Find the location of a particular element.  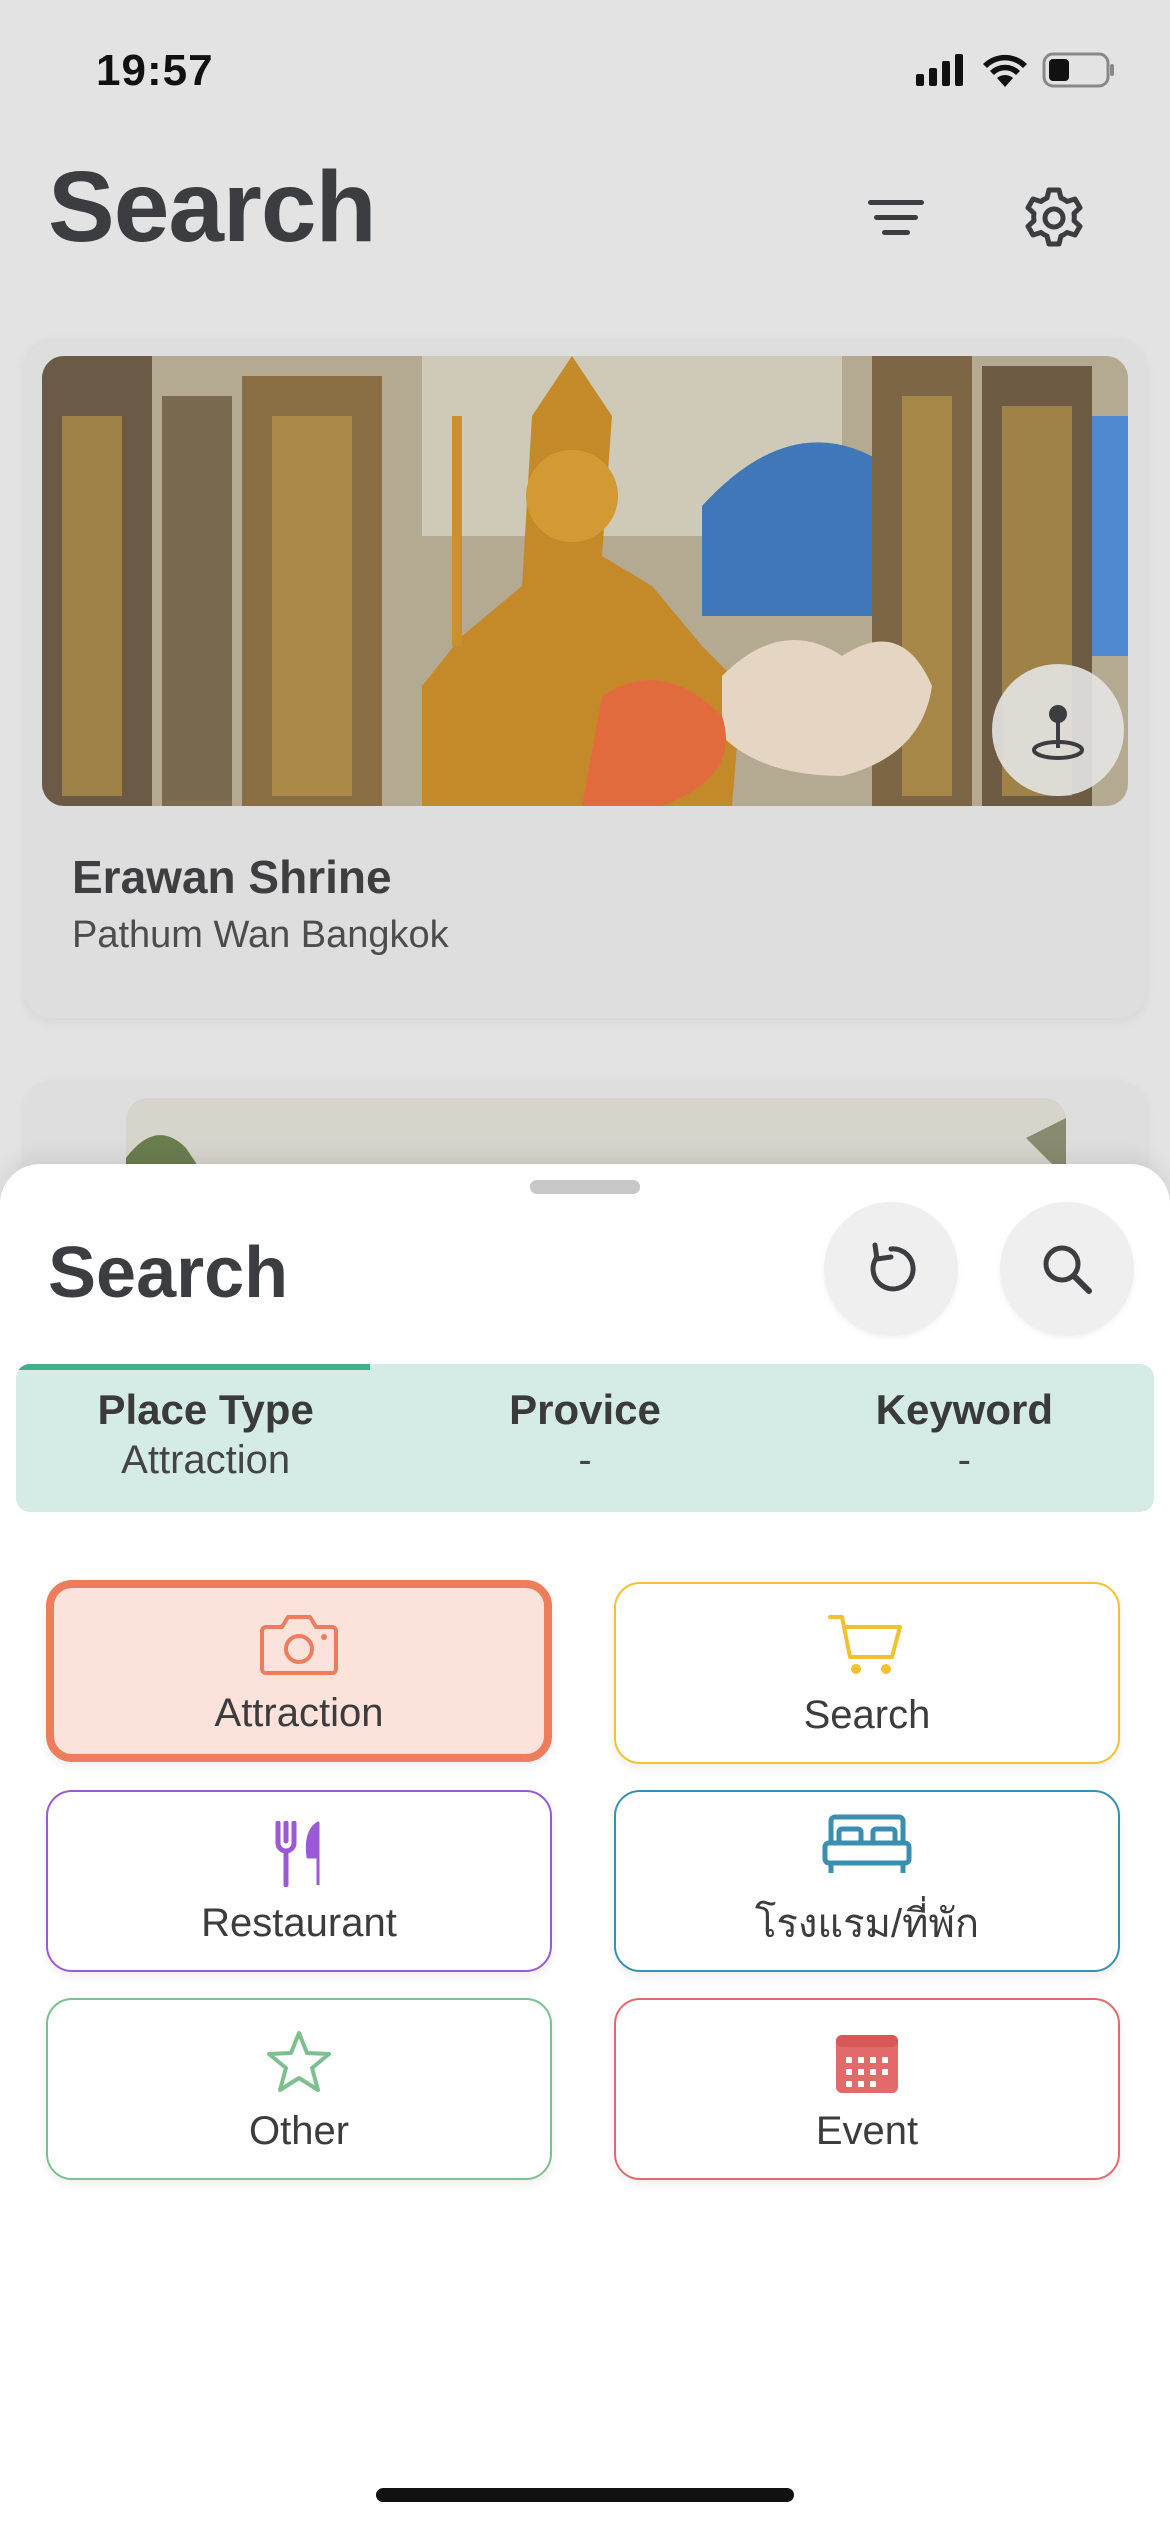

search-icon is located at coordinates (1067, 1269).